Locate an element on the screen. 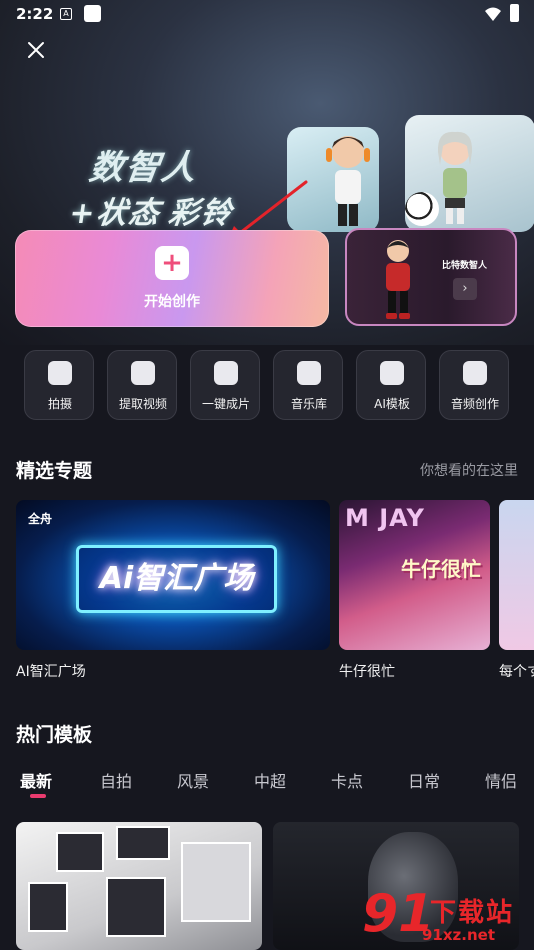 The height and width of the screenshot is (950, 534). active-tab-indicator is located at coordinates (38, 796).